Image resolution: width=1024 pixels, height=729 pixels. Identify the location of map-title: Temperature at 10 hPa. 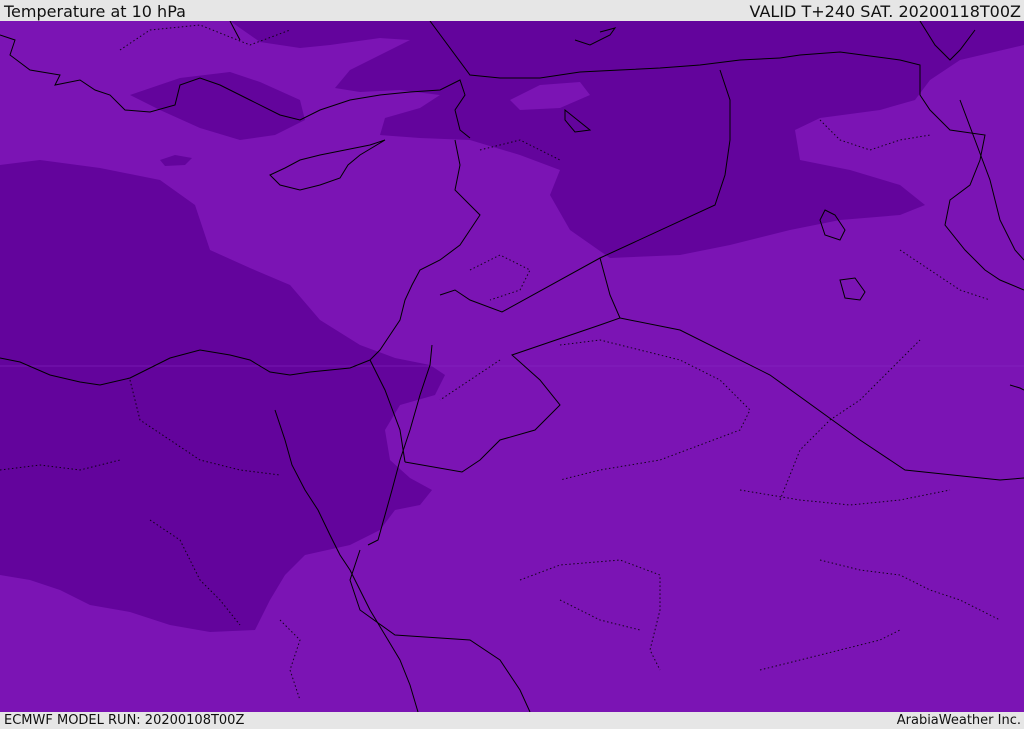
(95, 11).